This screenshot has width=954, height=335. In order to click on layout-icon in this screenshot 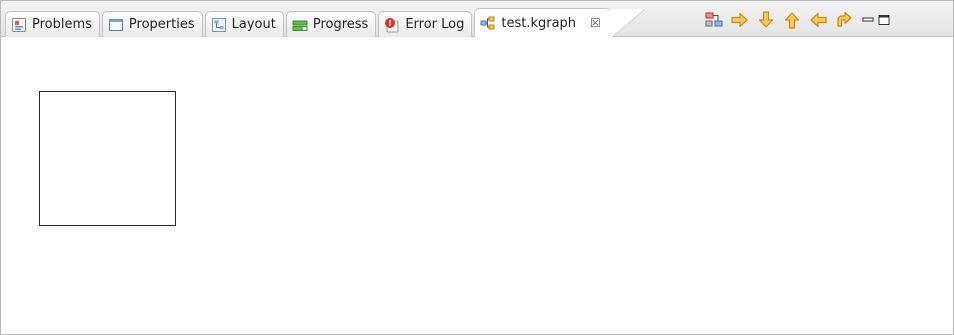, I will do `click(218, 24)`.